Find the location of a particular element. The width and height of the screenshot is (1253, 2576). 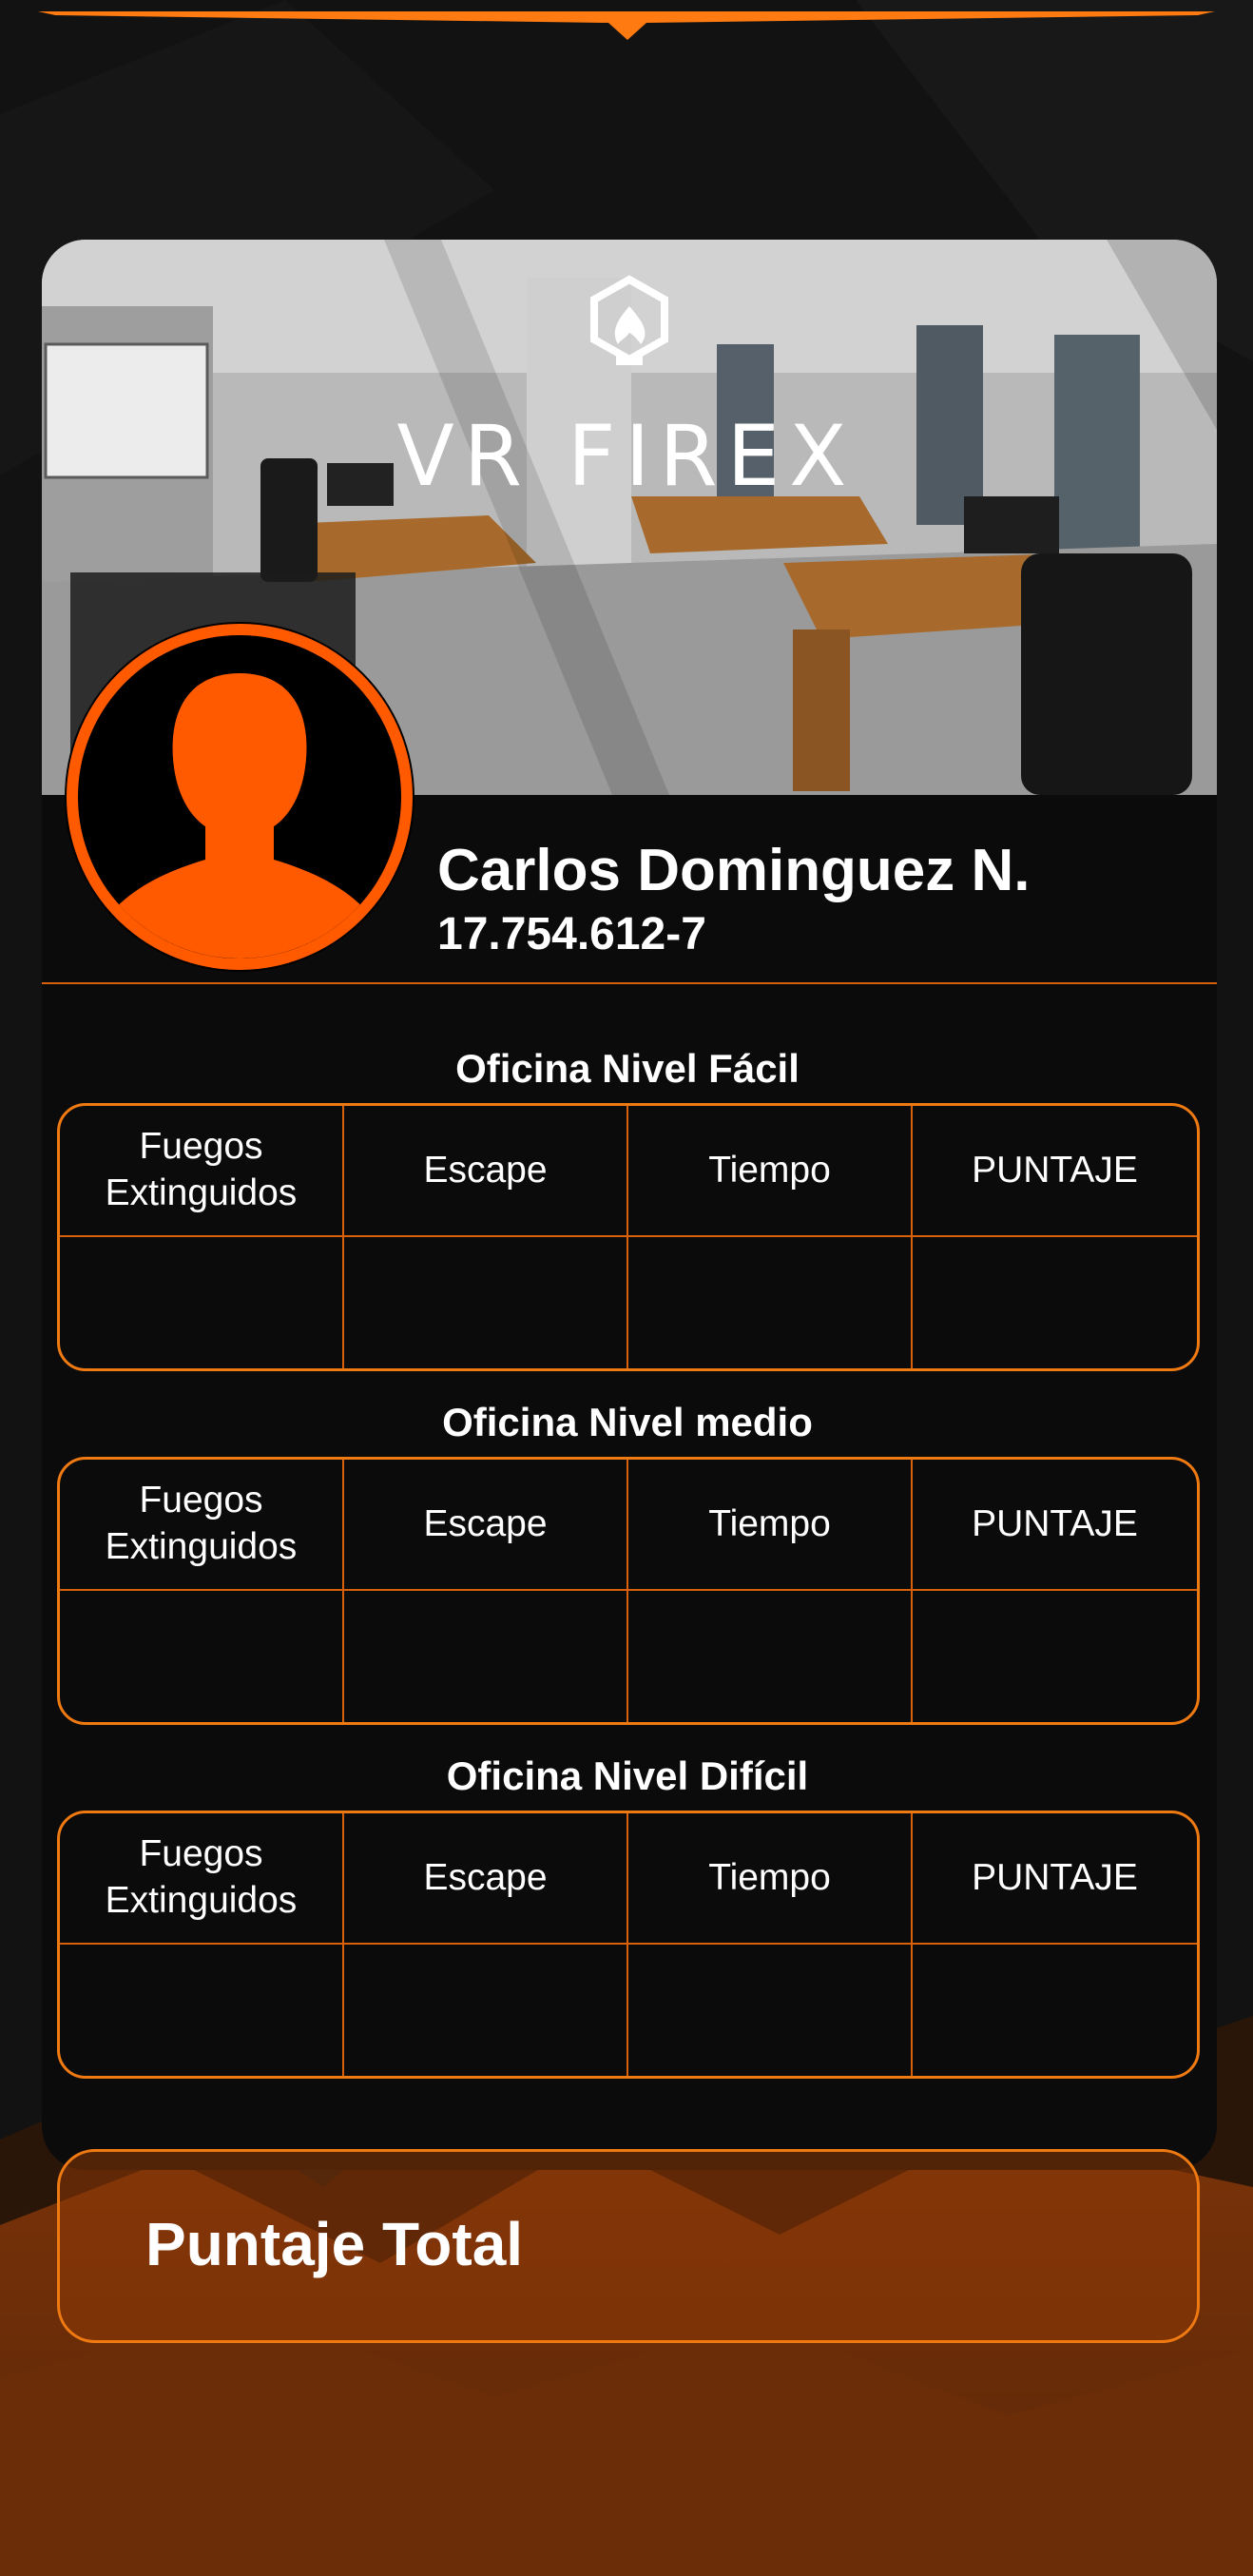

total-score-box: Puntaje Total is located at coordinates (628, 2246).